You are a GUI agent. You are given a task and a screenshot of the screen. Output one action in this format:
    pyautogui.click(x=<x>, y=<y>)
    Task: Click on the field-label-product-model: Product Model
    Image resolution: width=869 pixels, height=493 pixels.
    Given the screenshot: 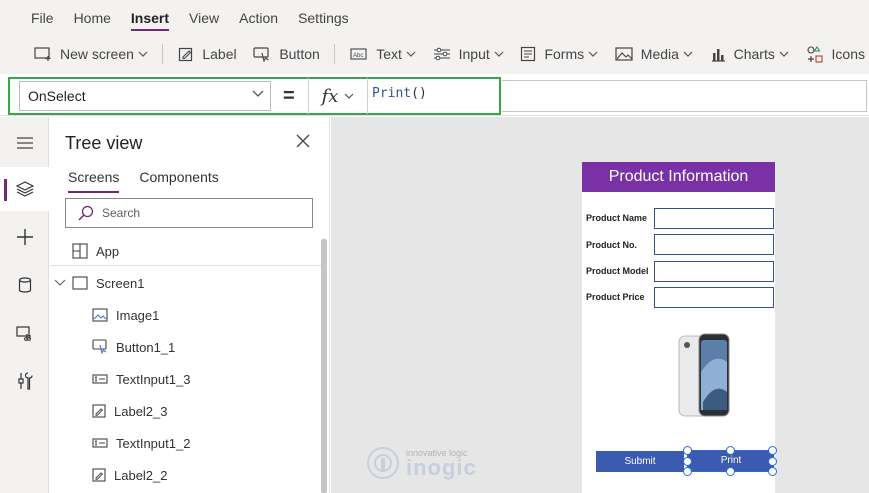 What is the action you would take?
    pyautogui.click(x=617, y=271)
    